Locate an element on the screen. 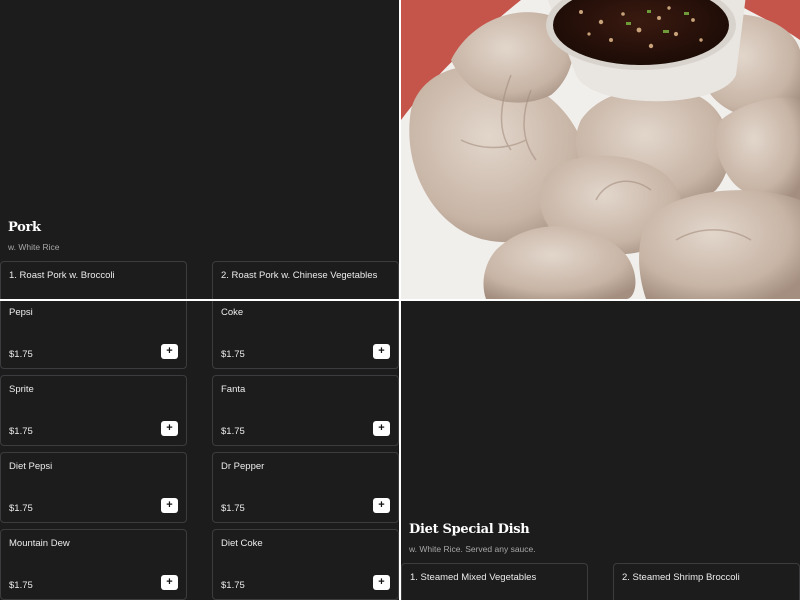 This screenshot has height=600, width=800. menu-item-card: Diet Pepsi $1.75 + is located at coordinates (93, 487).